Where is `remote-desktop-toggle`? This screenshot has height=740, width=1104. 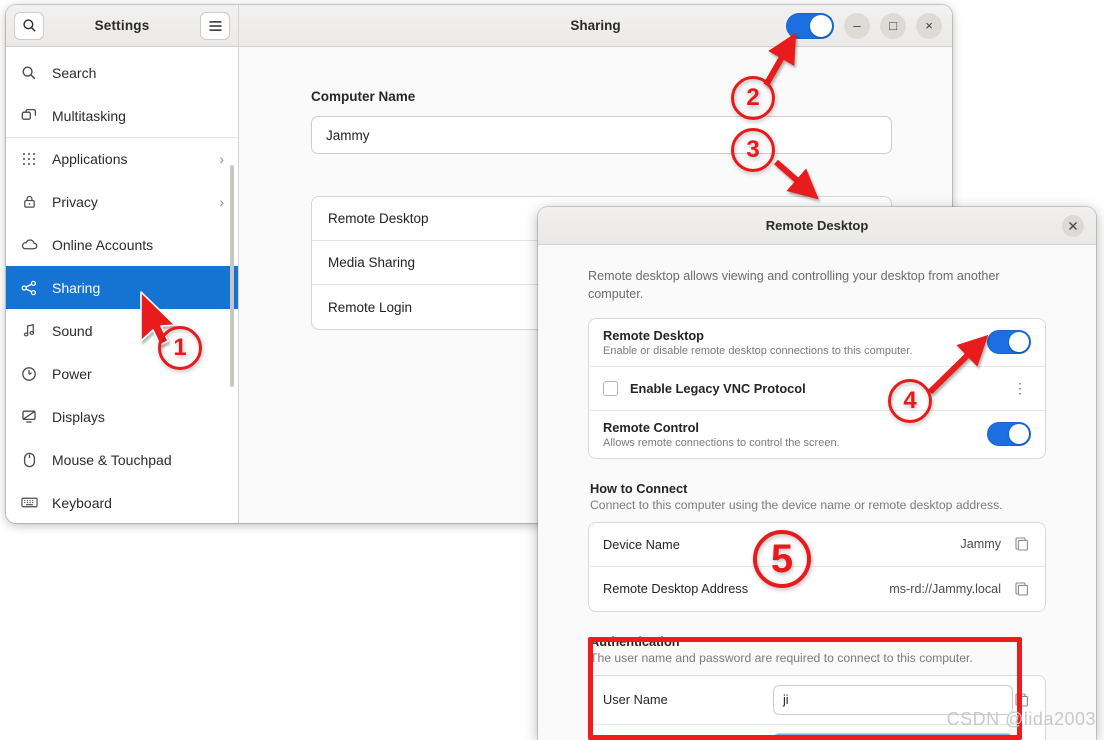
remote-desktop-toggle is located at coordinates (1009, 342).